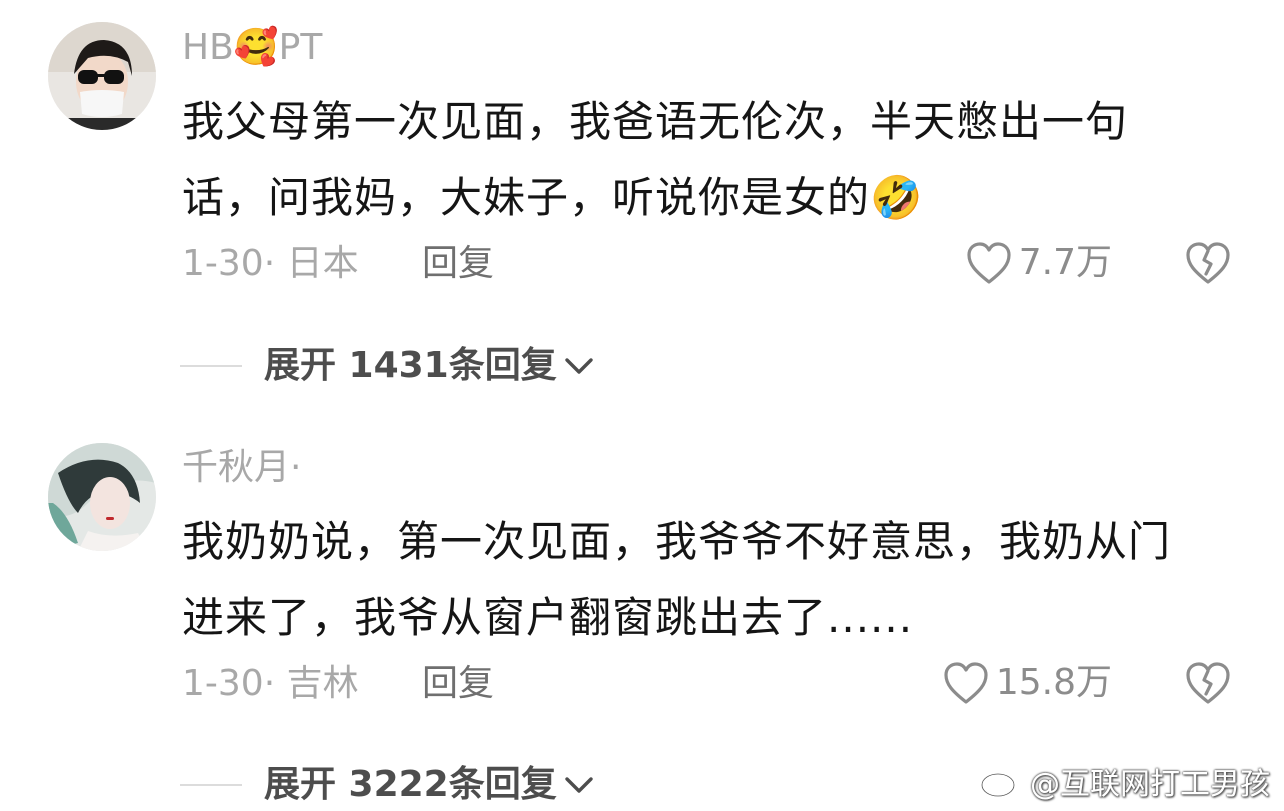 The width and height of the screenshot is (1284, 811). What do you see at coordinates (1150, 784) in the screenshot?
I see `watermark-text: @互联网打工男孩` at bounding box center [1150, 784].